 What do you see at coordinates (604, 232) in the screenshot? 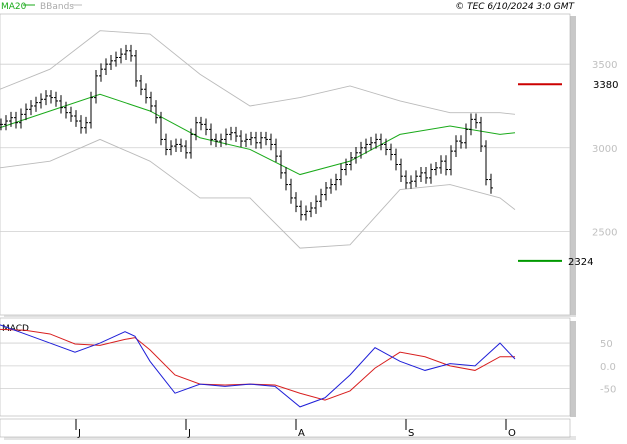
I see `price-tick-label: 2500` at bounding box center [604, 232].